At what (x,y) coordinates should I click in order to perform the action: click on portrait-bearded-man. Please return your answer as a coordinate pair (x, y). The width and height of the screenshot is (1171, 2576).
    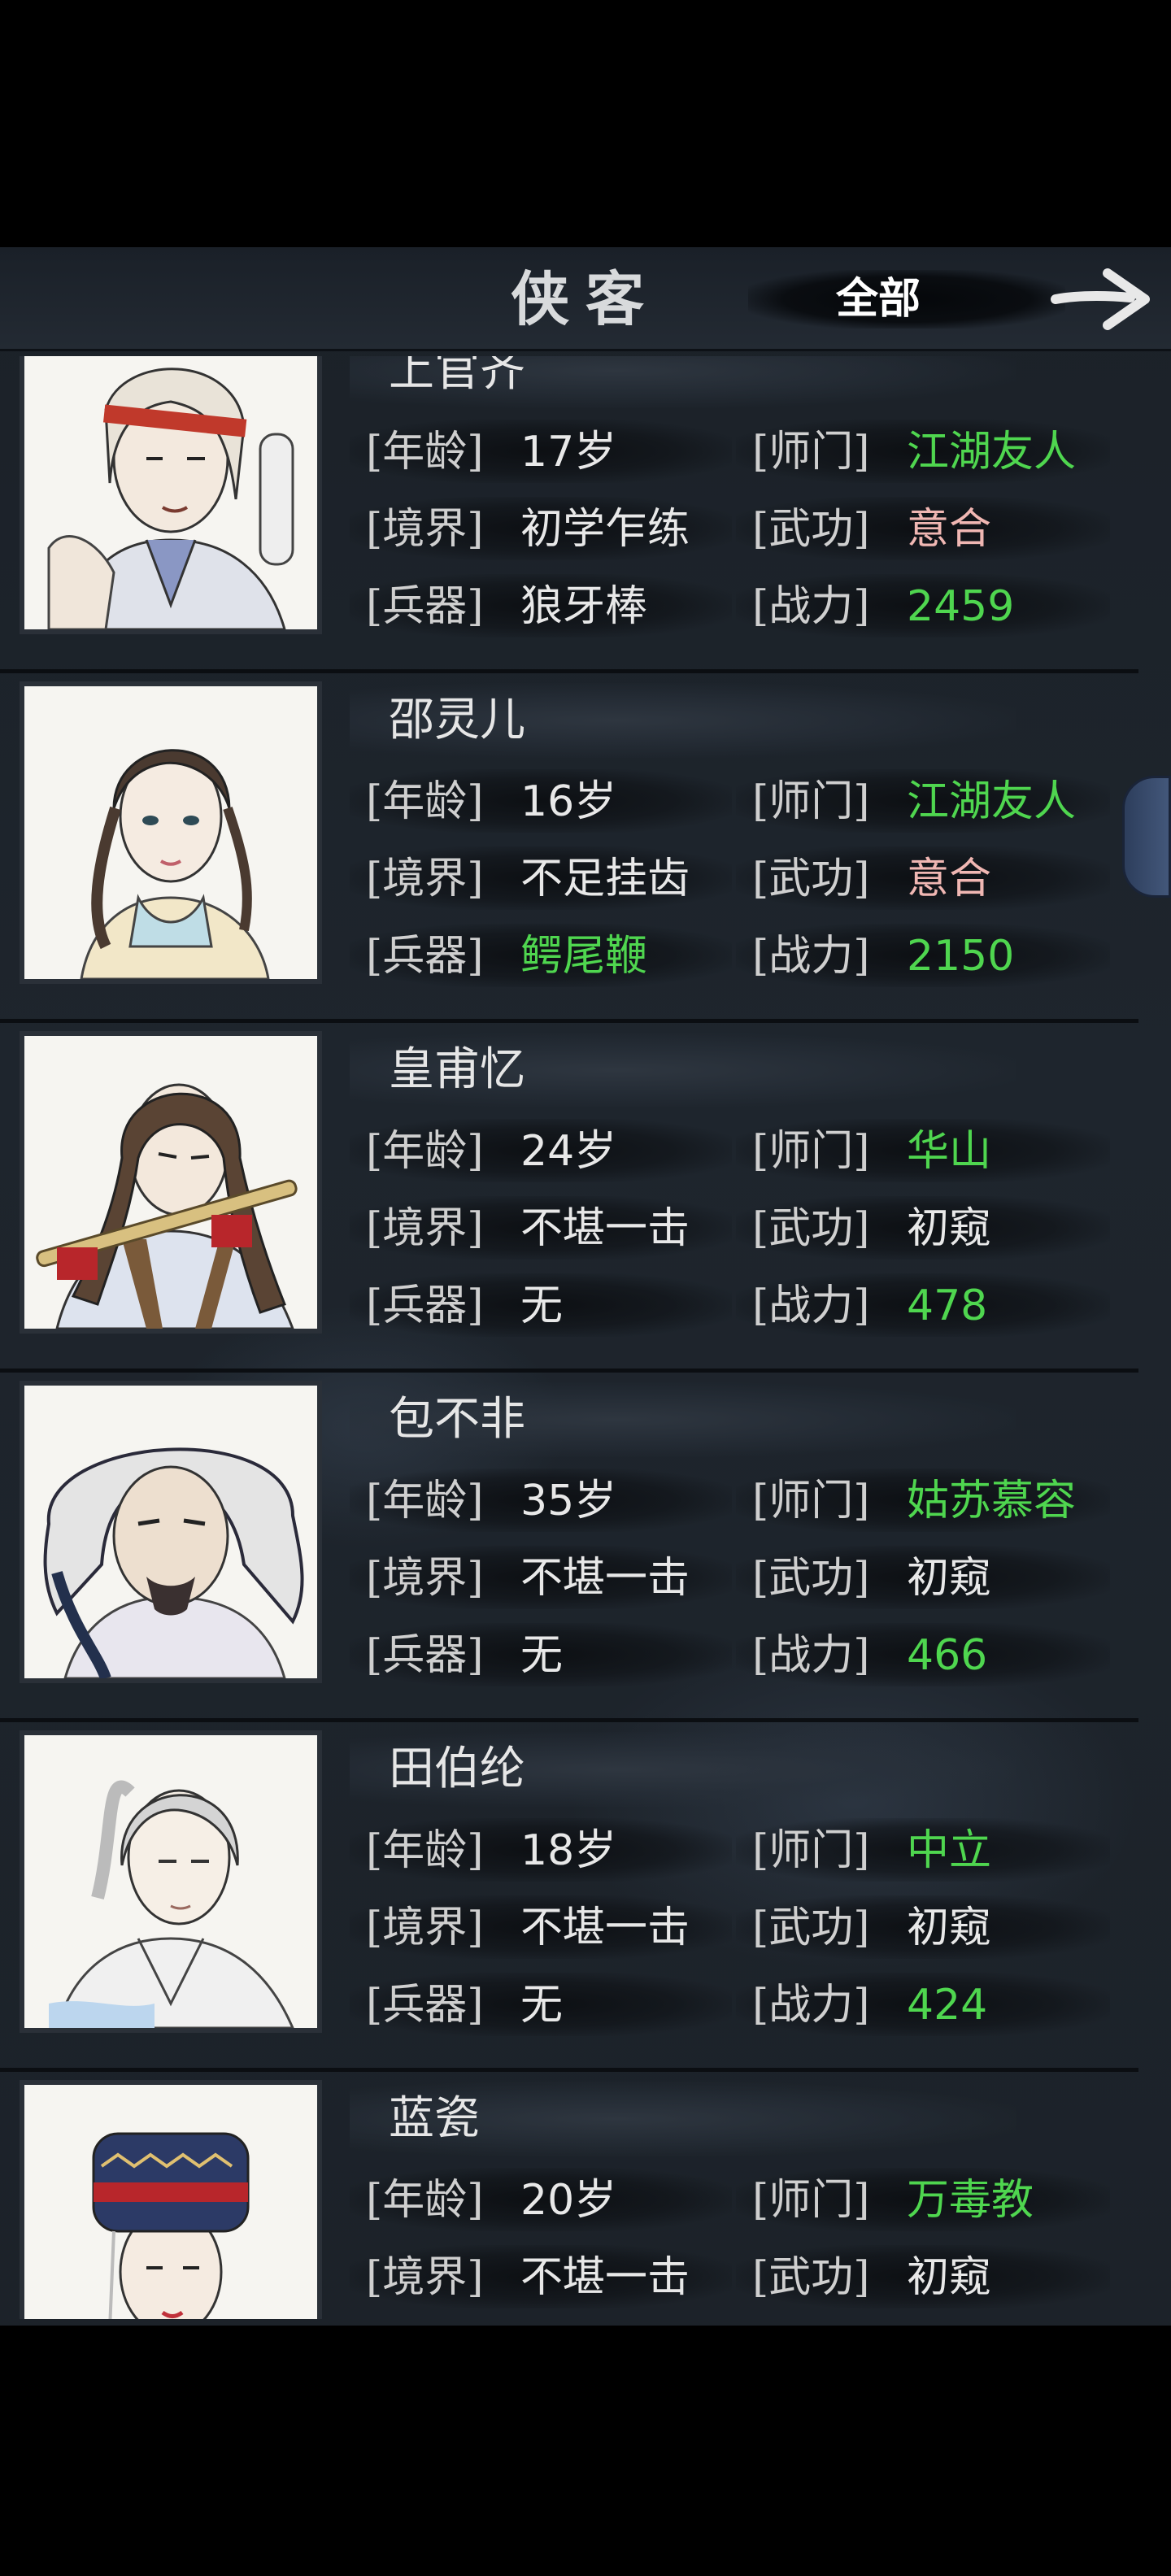
    Looking at the image, I should click on (170, 1532).